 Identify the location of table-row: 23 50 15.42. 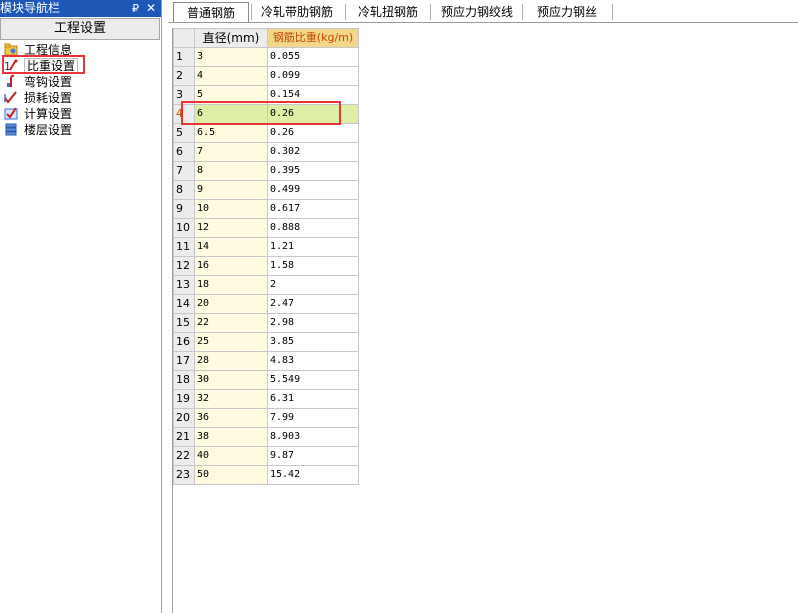
(266, 475).